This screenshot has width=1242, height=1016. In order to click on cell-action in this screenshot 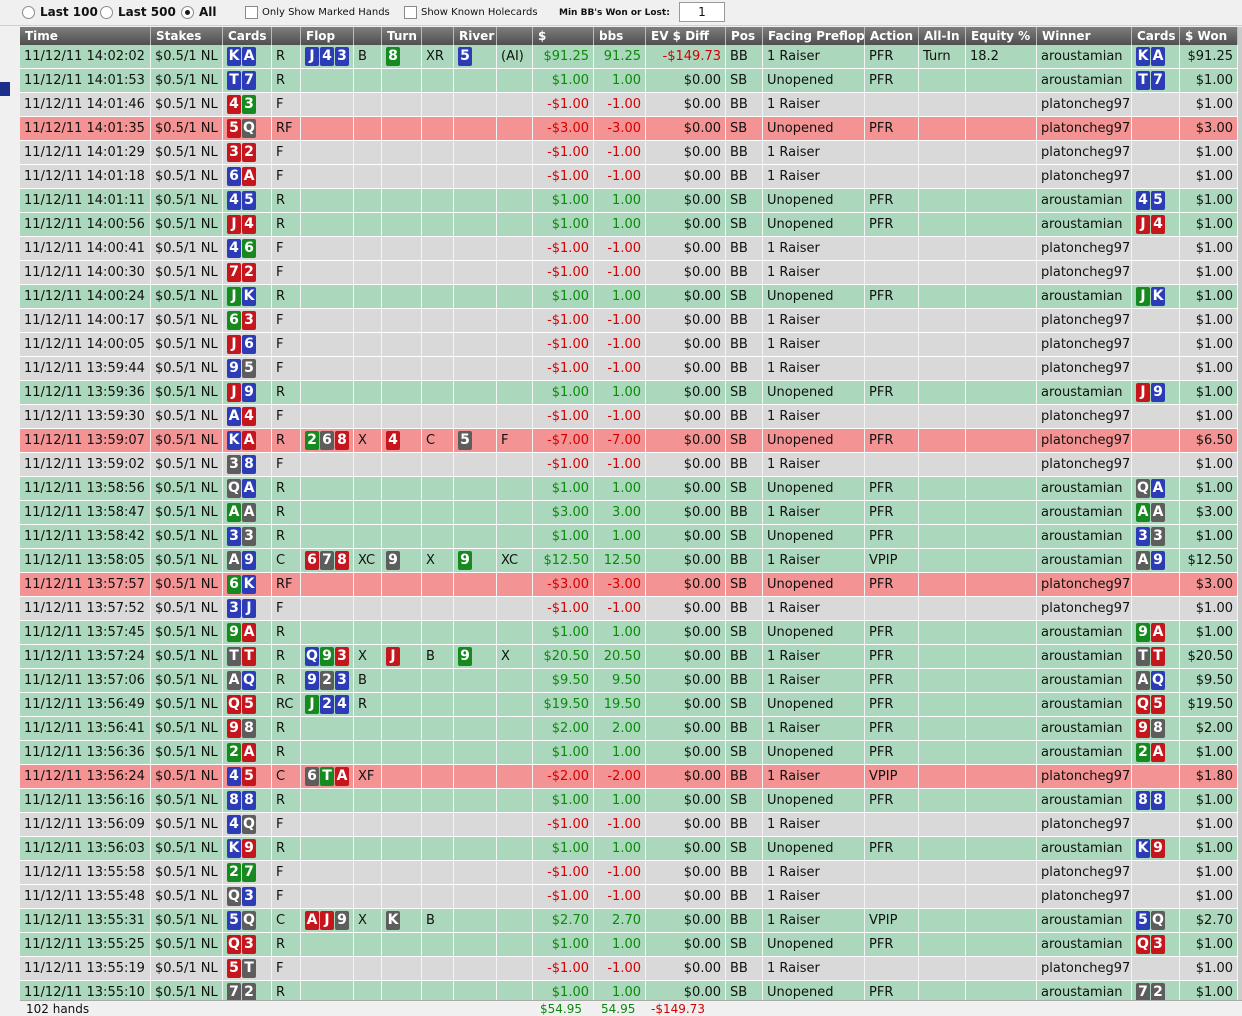, I will do `click(892, 272)`.